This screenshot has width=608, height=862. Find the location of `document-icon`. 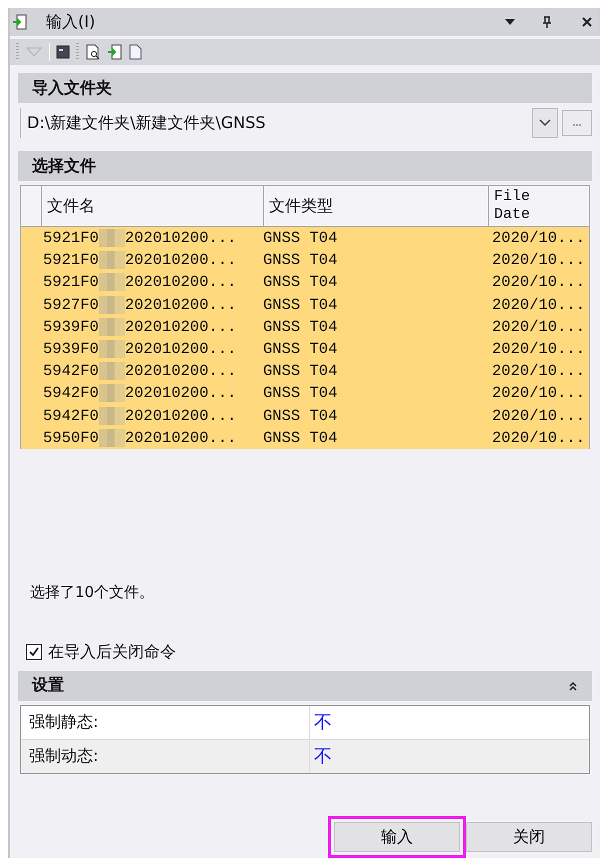

document-icon is located at coordinates (136, 52).